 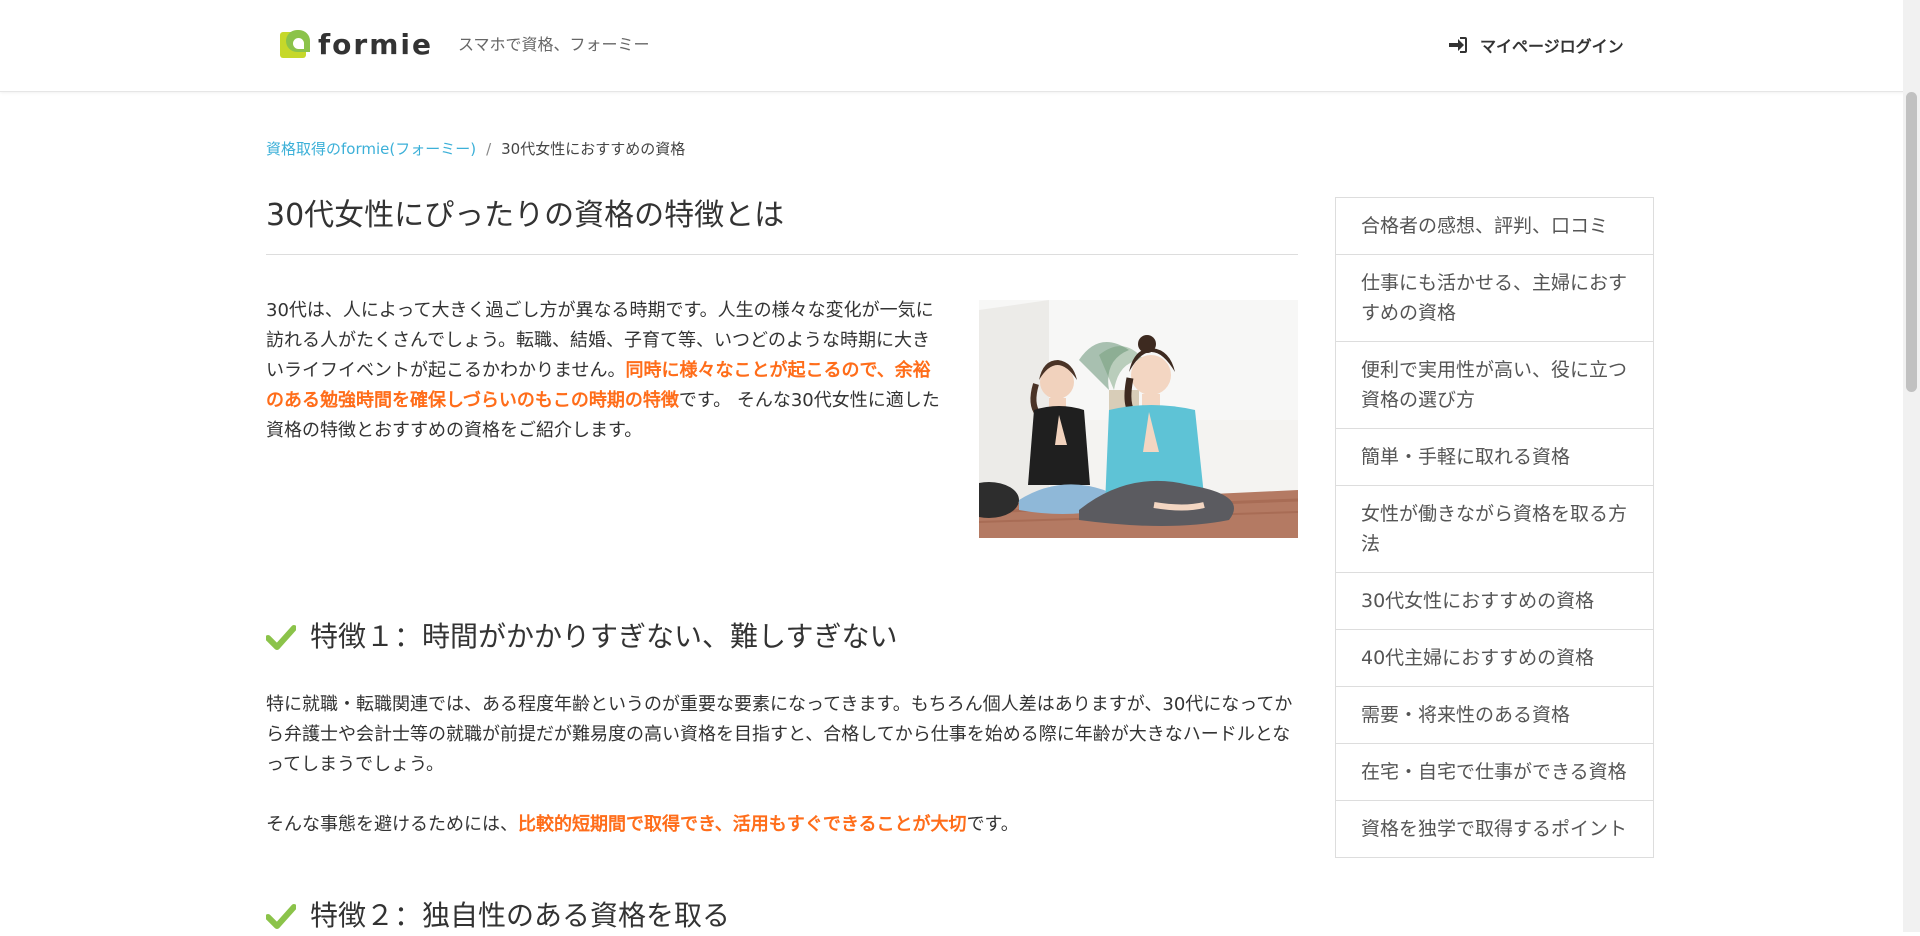 I want to click on feature1-heading: 特徴１：時間がかかりすぎない、難しすぎない, so click(x=581, y=637).